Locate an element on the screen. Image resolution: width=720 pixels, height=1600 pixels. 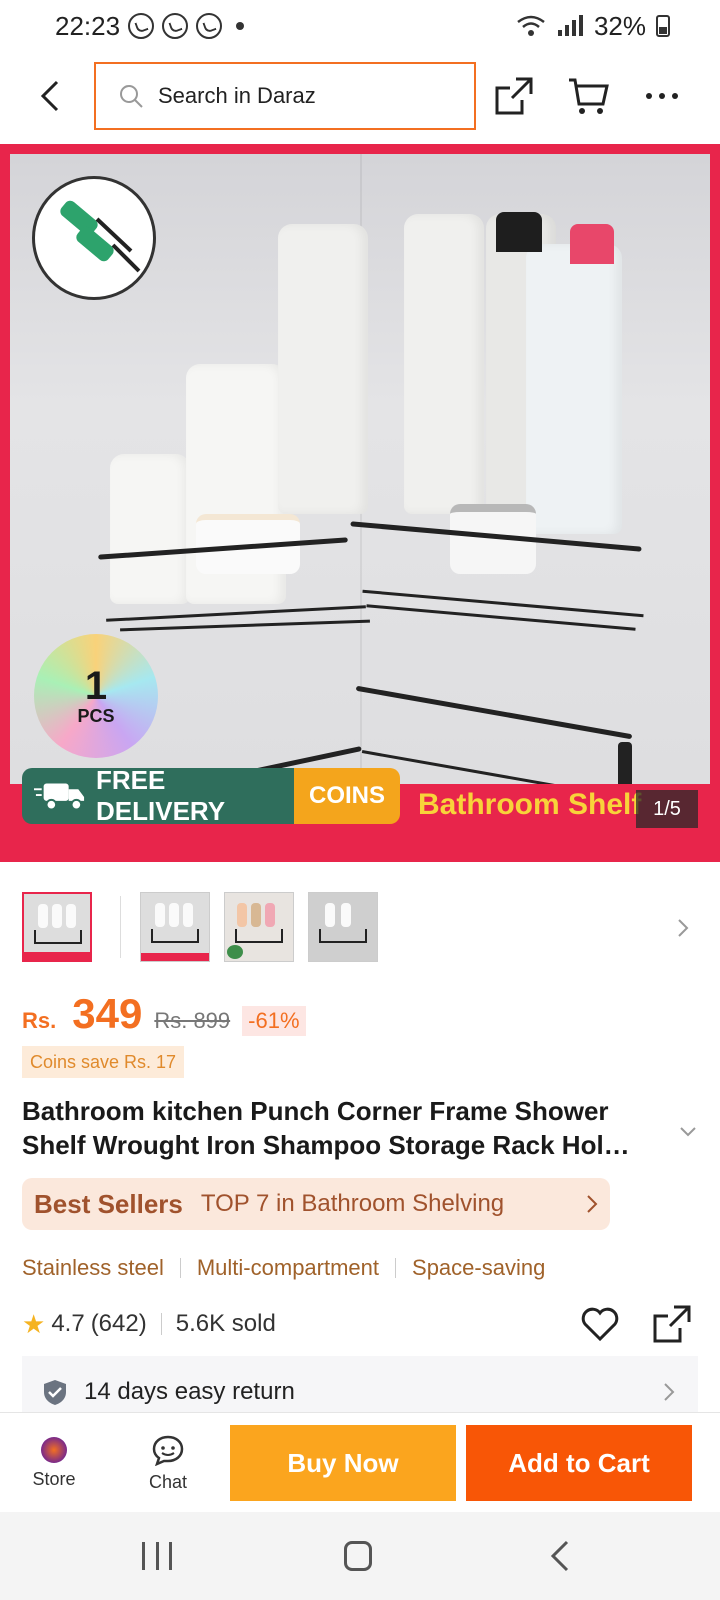
free-delivery-tag: FREE DELIVERY is located at coordinates (158, 795).